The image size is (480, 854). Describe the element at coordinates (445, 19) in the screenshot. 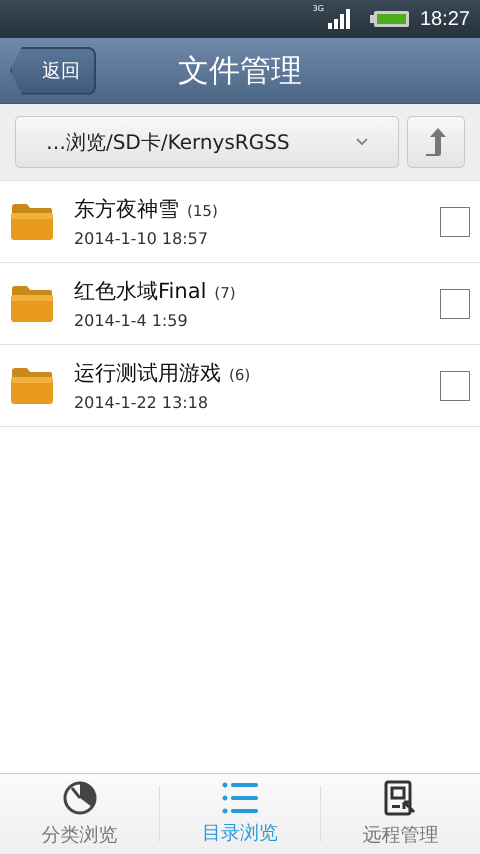

I see `clock: 18:27` at that location.